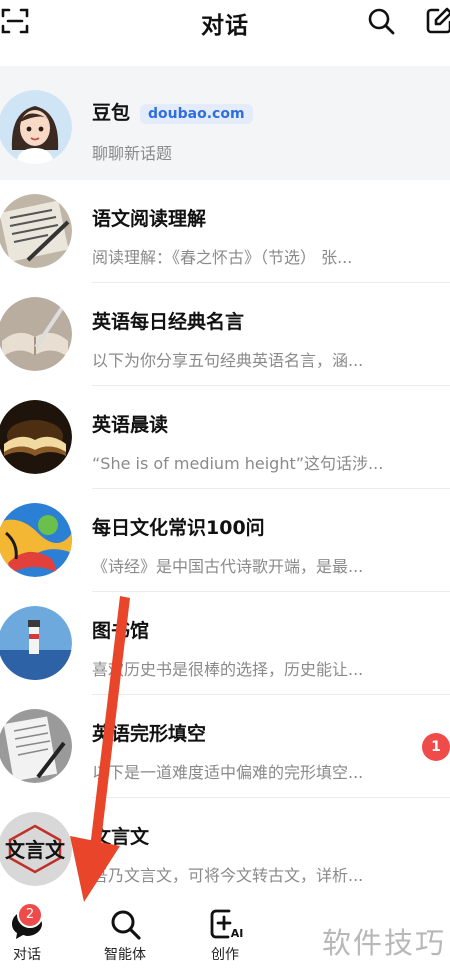 The width and height of the screenshot is (450, 976). Describe the element at coordinates (125, 955) in the screenshot. I see `nav-agents-label: 智能体` at that location.